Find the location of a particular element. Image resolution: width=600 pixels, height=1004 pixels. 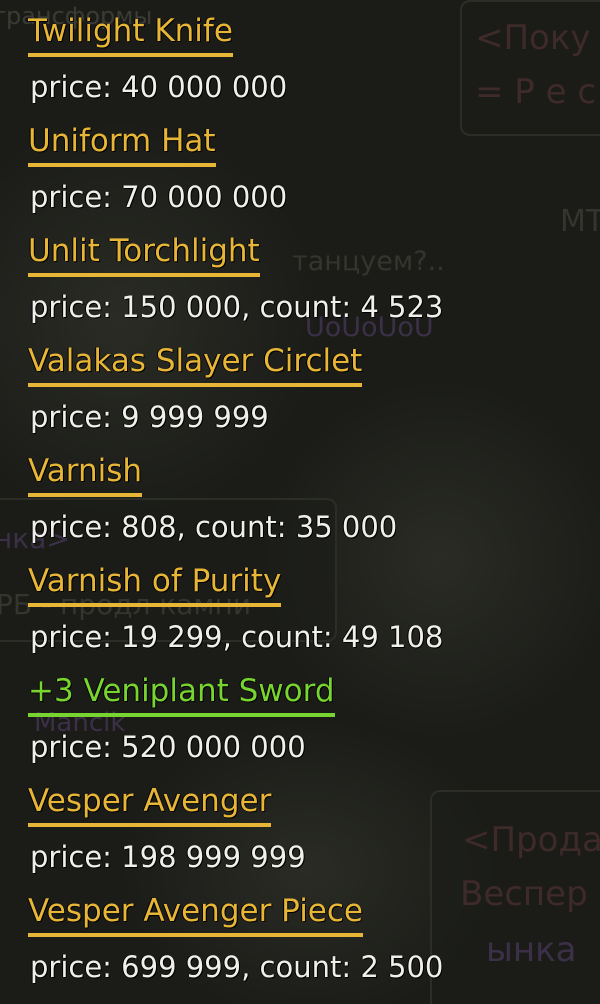

item-name-link: Varnish of Purity is located at coordinates (155, 583).